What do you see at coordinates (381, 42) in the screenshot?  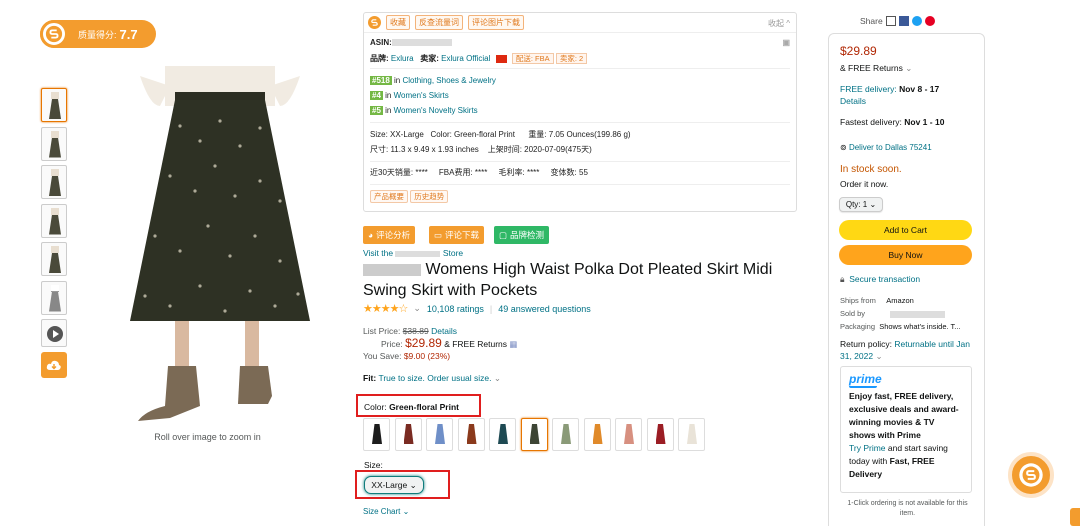 I see `asin-label: ASIN:` at bounding box center [381, 42].